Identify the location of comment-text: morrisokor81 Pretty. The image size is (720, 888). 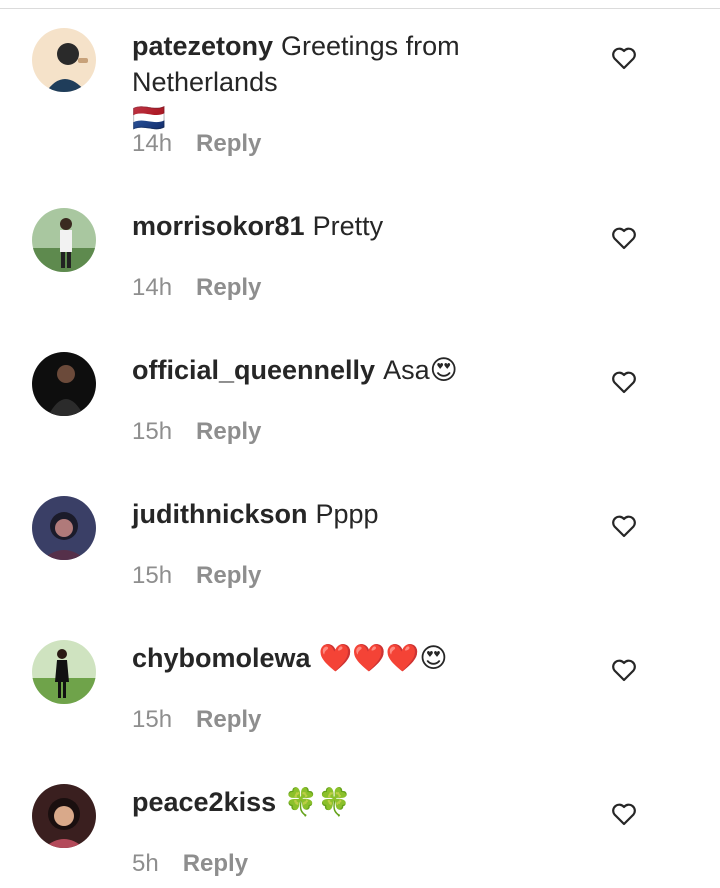
(352, 226).